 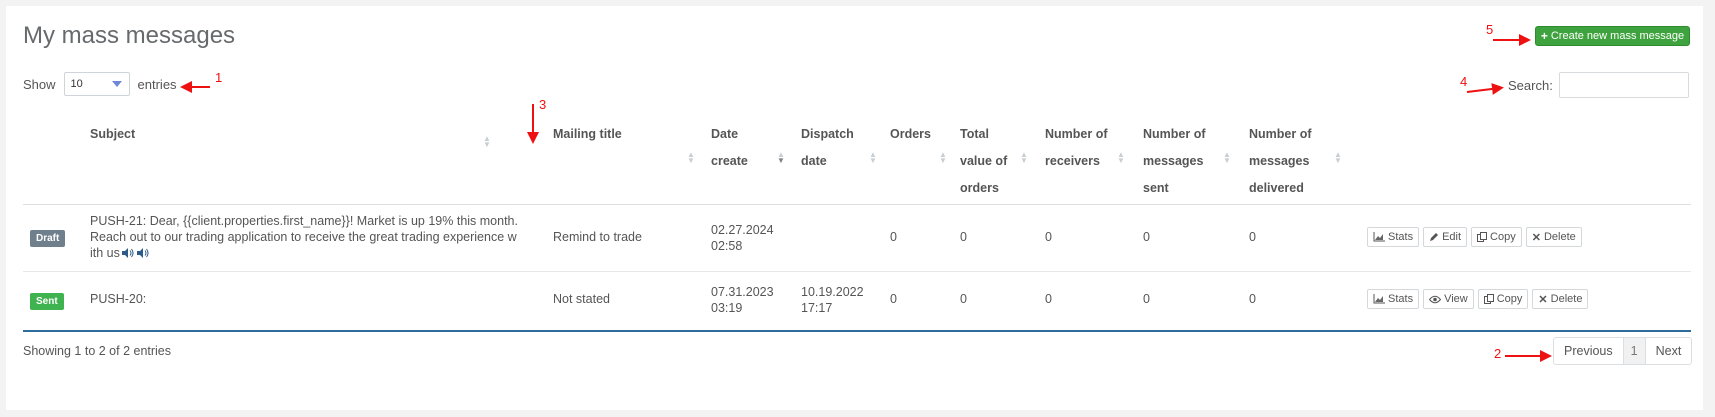 What do you see at coordinates (112, 134) in the screenshot?
I see `column-header-subject: Subject` at bounding box center [112, 134].